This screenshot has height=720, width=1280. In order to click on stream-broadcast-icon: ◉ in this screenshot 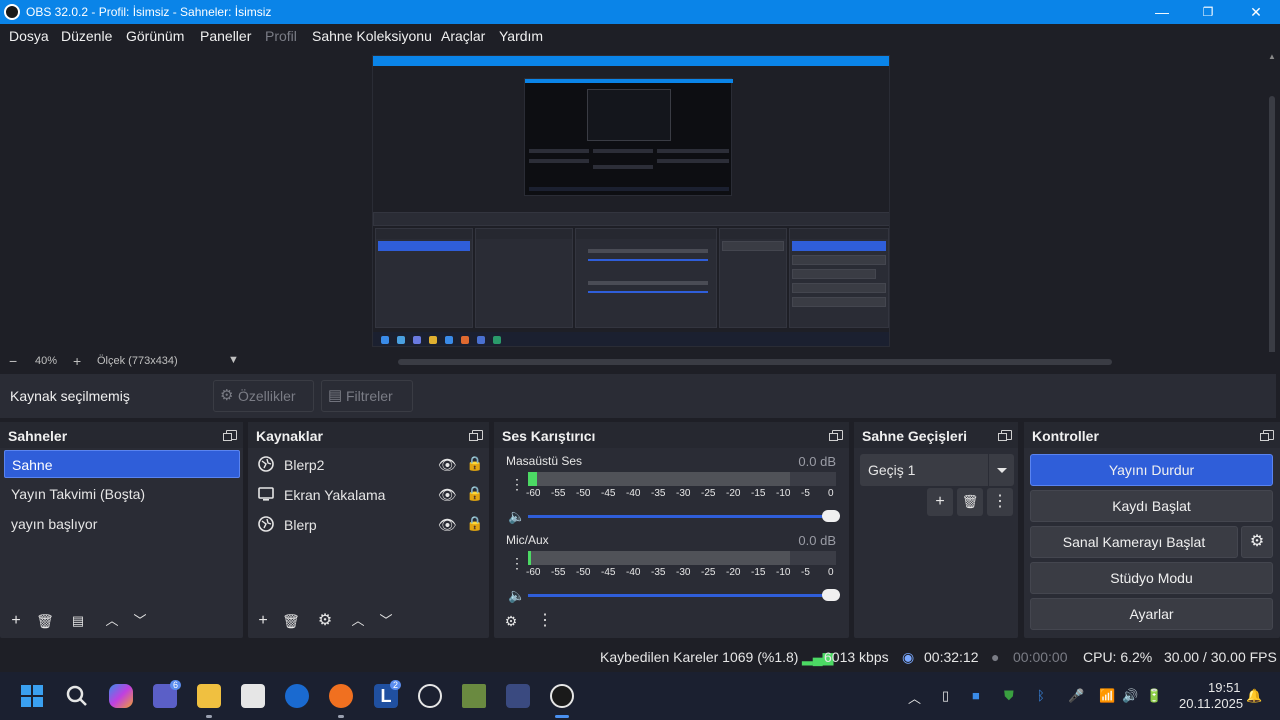, I will do `click(908, 657)`.